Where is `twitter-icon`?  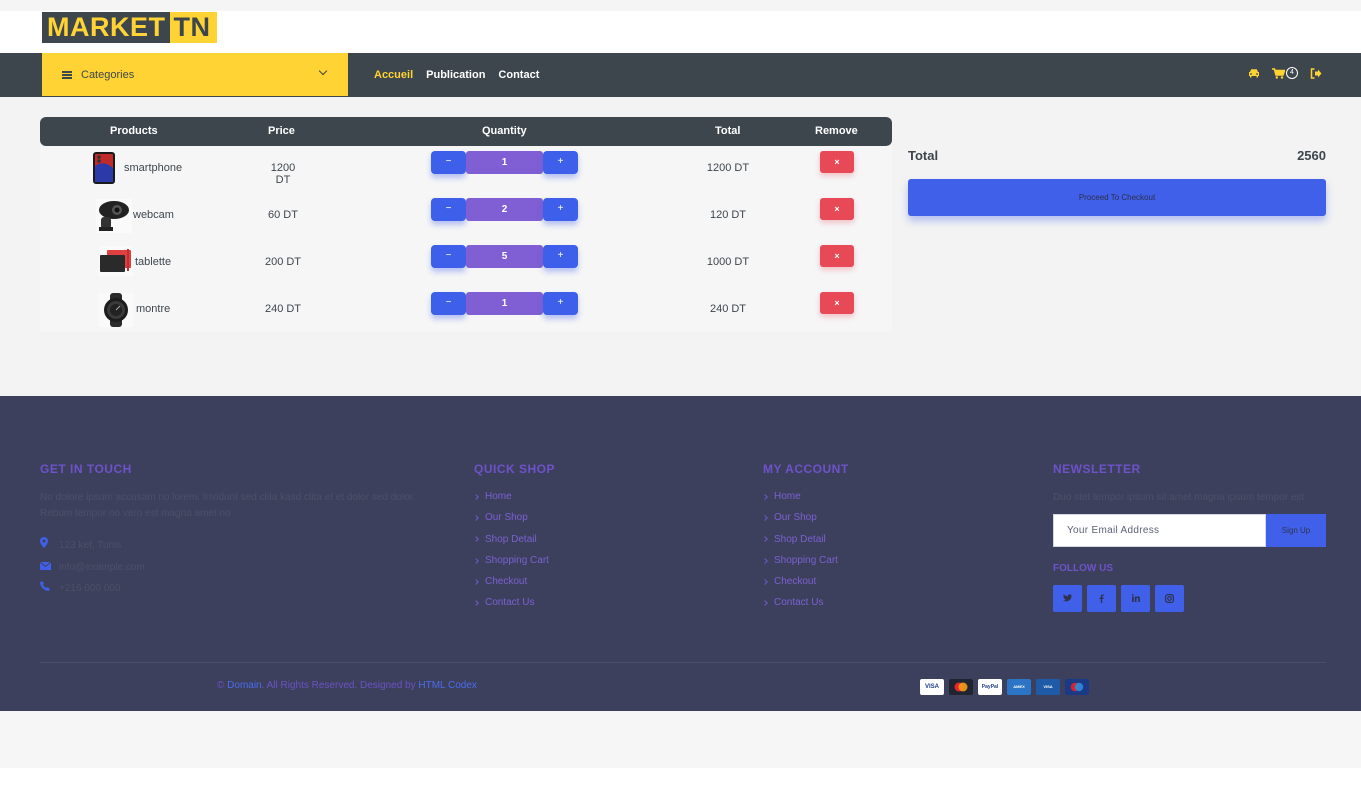 twitter-icon is located at coordinates (1067, 598).